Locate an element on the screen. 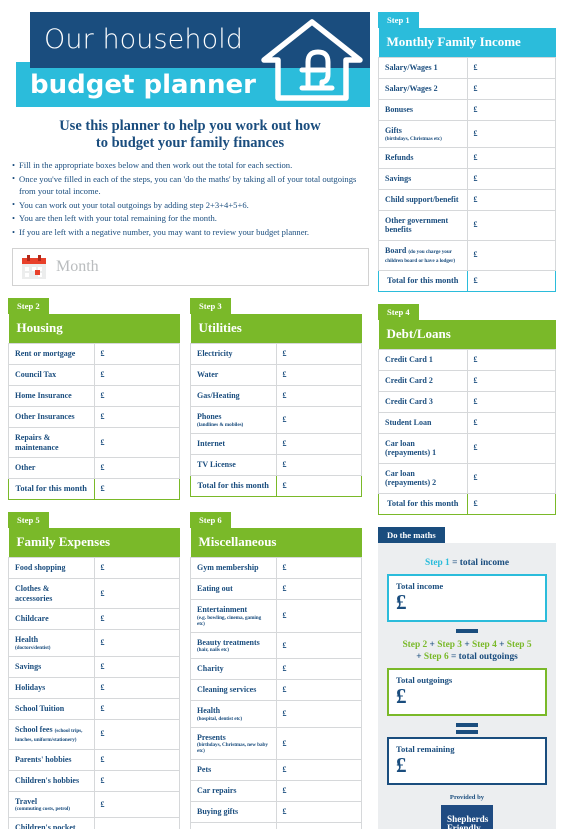 The height and width of the screenshot is (829, 564). row-label-cell: Phones (landlines & mobiles) is located at coordinates (233, 420).